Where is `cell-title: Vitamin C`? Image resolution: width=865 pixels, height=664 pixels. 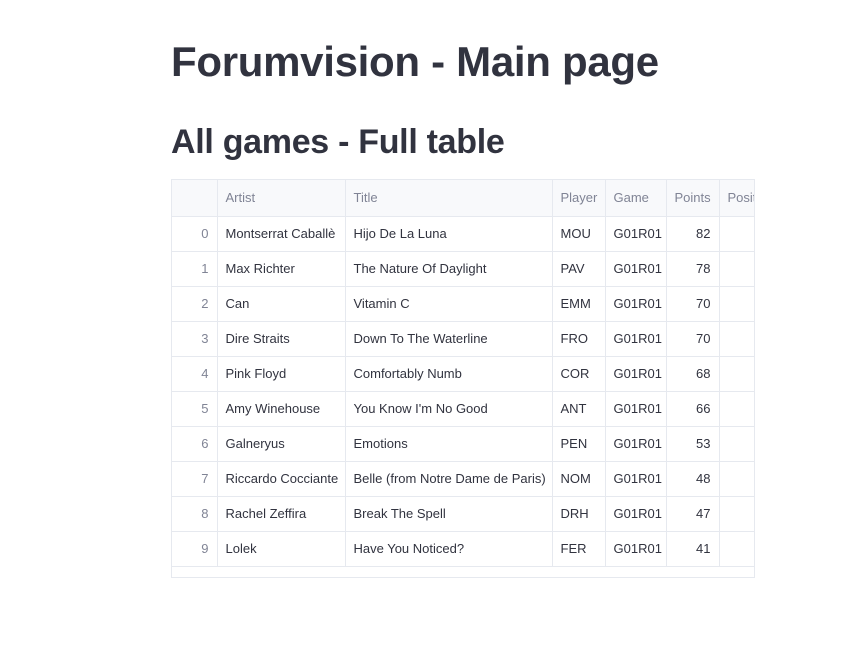 cell-title: Vitamin C is located at coordinates (449, 304).